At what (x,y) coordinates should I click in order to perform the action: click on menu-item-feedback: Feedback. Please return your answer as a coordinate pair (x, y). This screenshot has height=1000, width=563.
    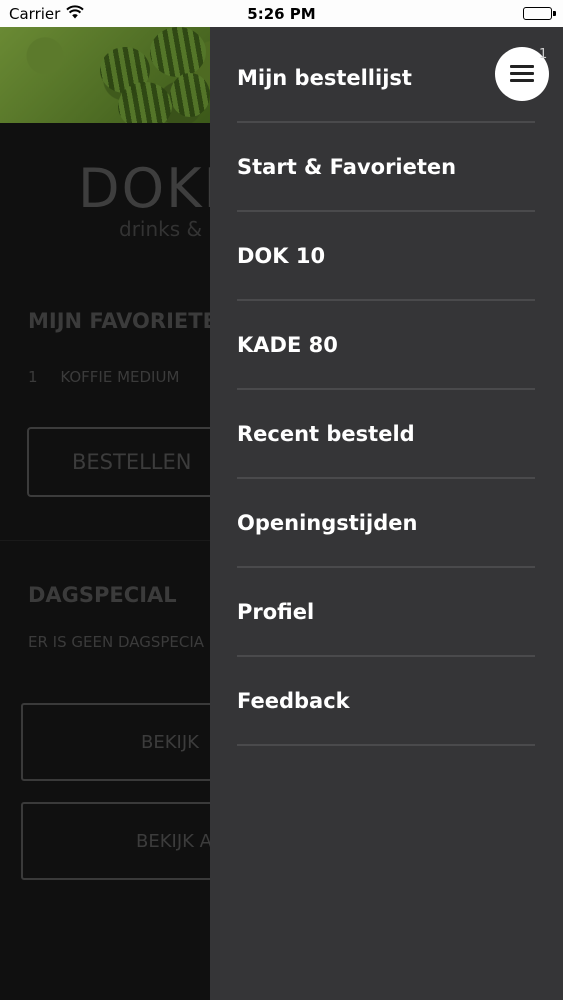
    Looking at the image, I should click on (386, 701).